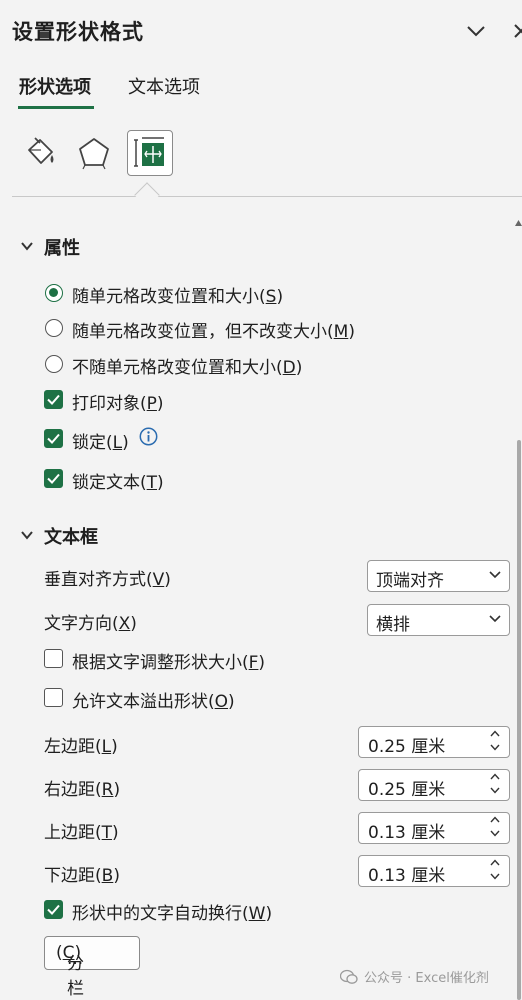 The width and height of the screenshot is (522, 1000). Describe the element at coordinates (267, 196) in the screenshot. I see `section-divider` at that location.